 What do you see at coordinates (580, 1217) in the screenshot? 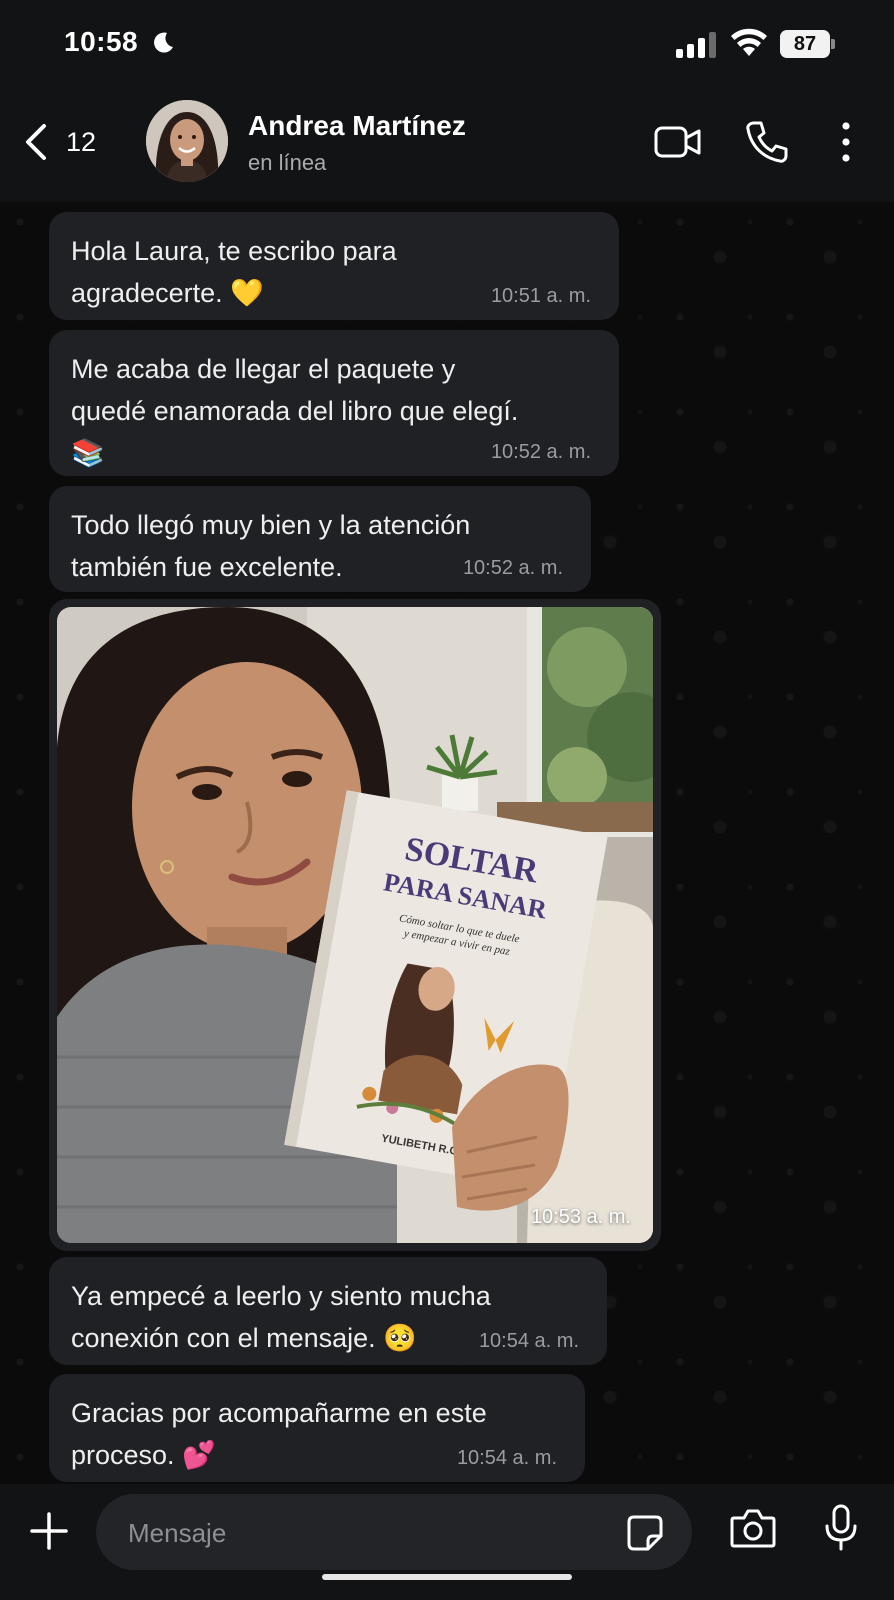
I see `message-time: 10:53 a. m.` at bounding box center [580, 1217].